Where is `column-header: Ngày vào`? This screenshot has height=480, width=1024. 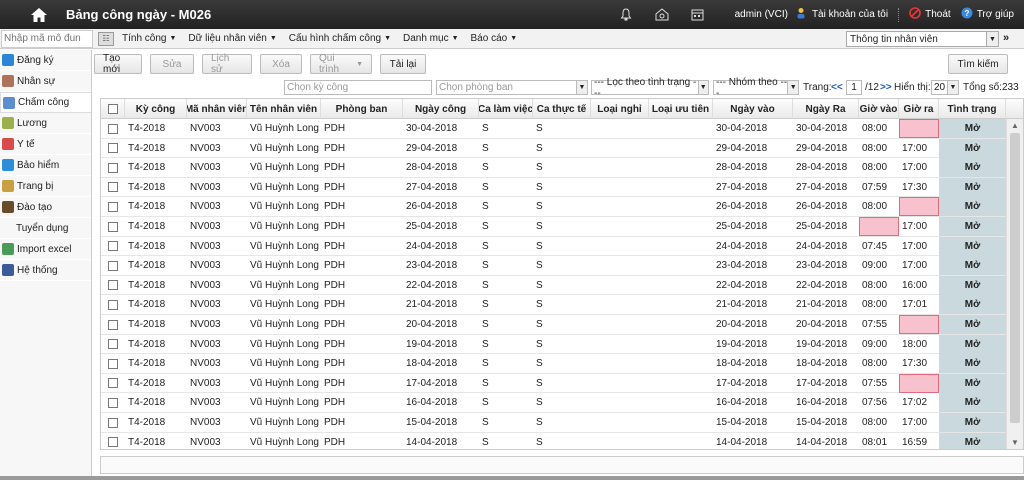 column-header: Ngày vào is located at coordinates (753, 109).